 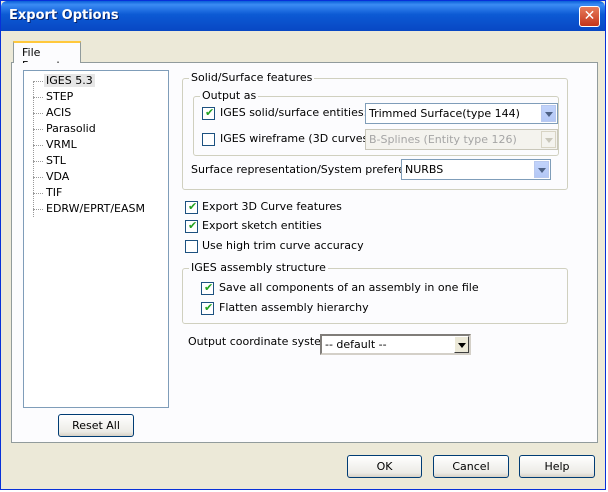 I want to click on format-label: STEP, so click(x=60, y=96).